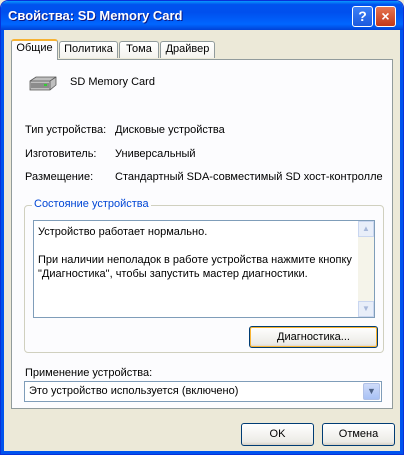 The image size is (404, 455). Describe the element at coordinates (89, 373) in the screenshot. I see `device-usage-label: Применение устройства:` at that location.